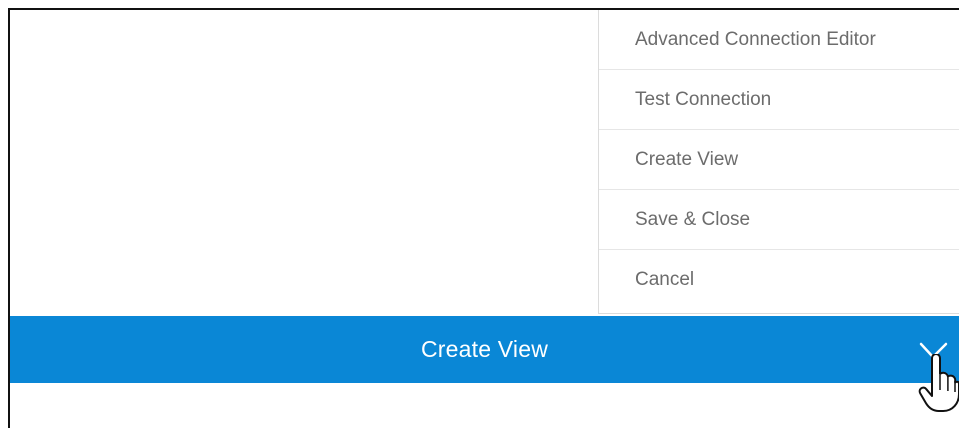  What do you see at coordinates (703, 99) in the screenshot?
I see `menu-item-label: Test Connection` at bounding box center [703, 99].